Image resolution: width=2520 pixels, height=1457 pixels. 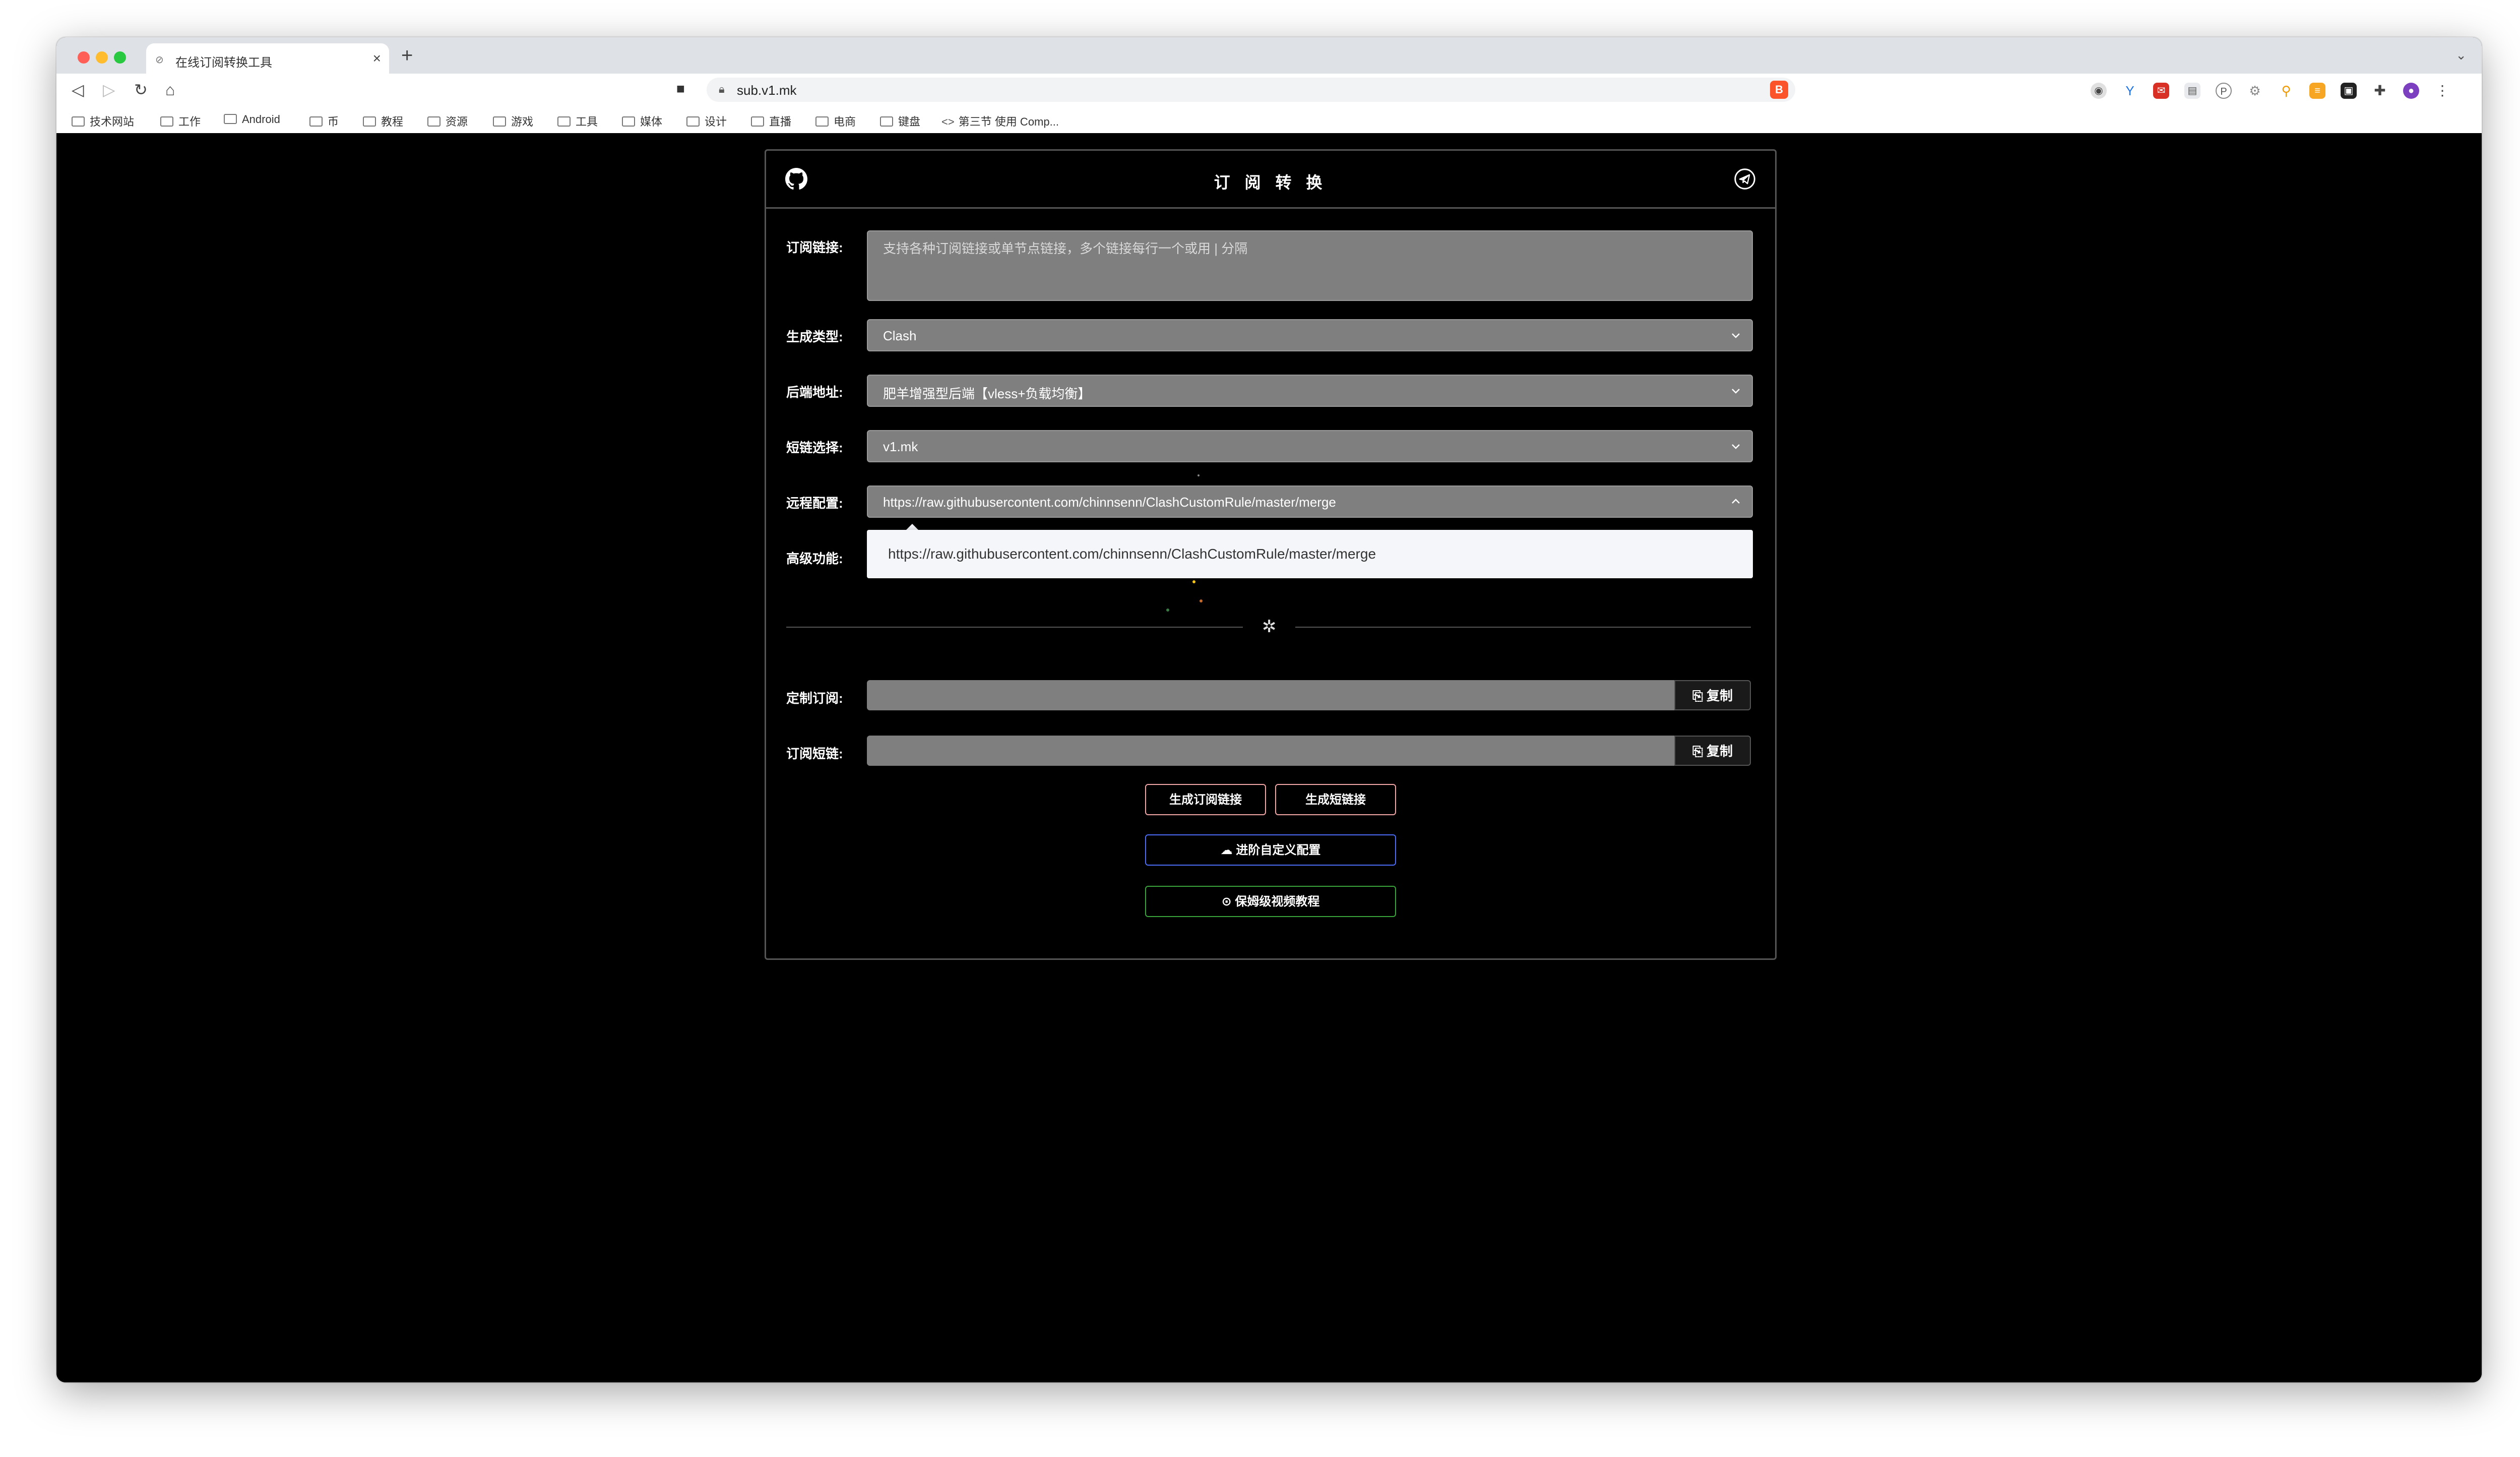 I want to click on short-sub-output, so click(x=1270, y=751).